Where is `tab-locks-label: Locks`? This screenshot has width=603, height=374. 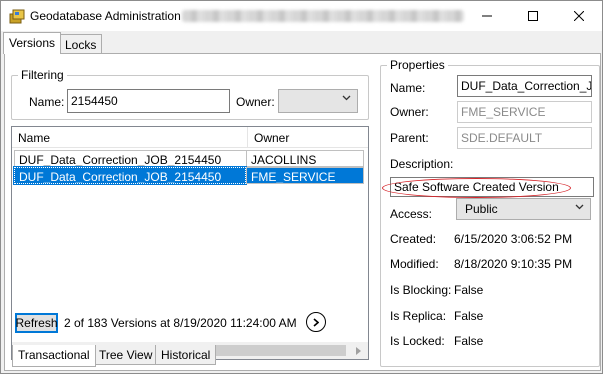 tab-locks-label: Locks is located at coordinates (81, 45).